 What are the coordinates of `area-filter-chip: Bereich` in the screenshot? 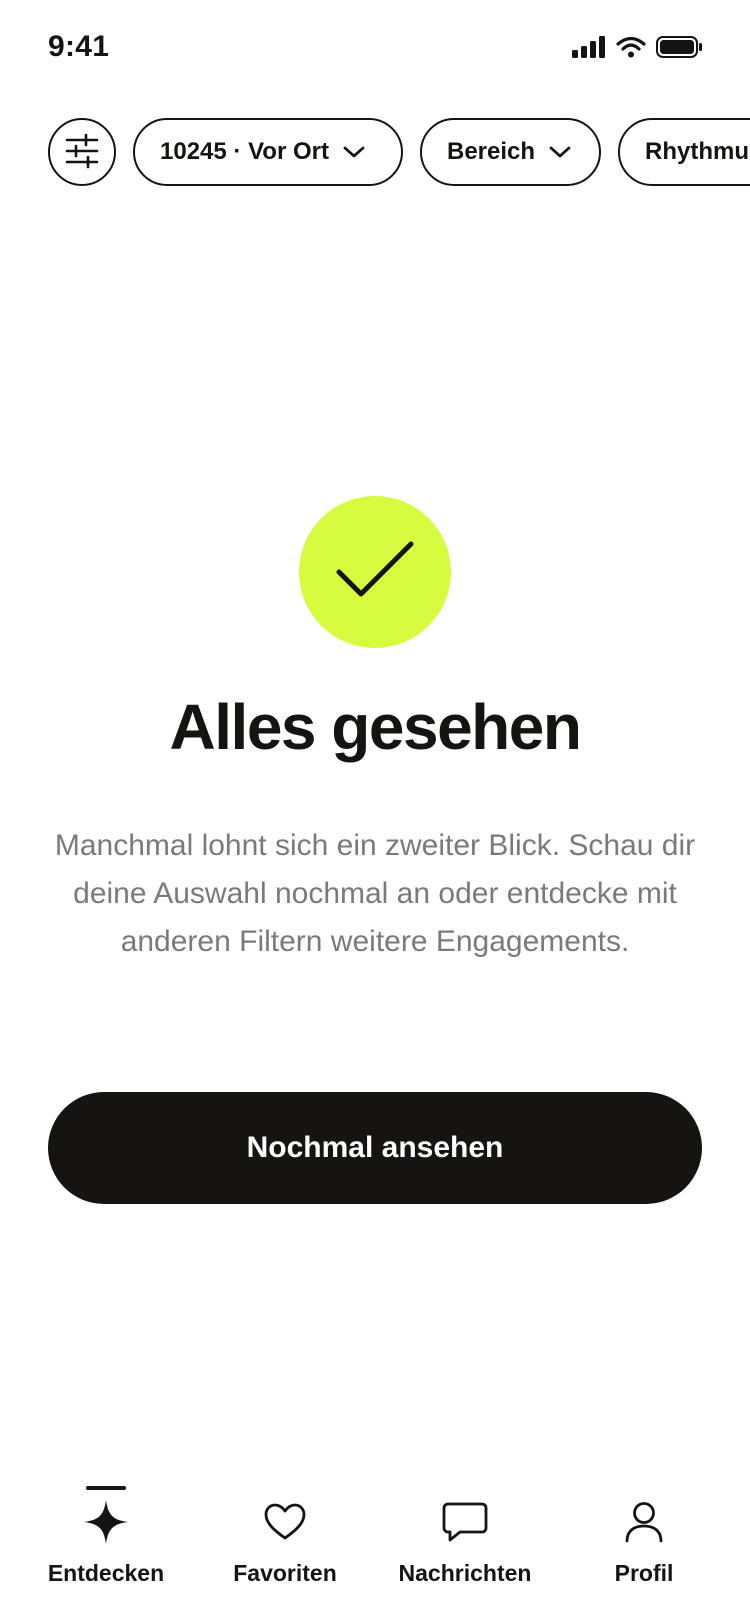 It's located at (510, 152).